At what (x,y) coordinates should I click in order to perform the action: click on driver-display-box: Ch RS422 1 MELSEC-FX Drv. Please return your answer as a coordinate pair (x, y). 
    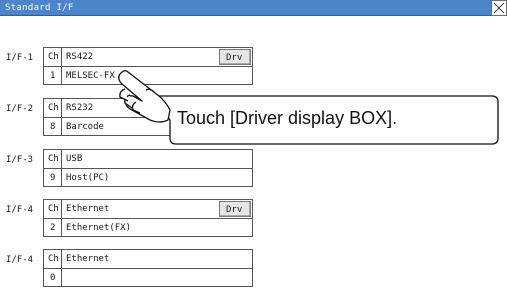
    Looking at the image, I should click on (148, 66).